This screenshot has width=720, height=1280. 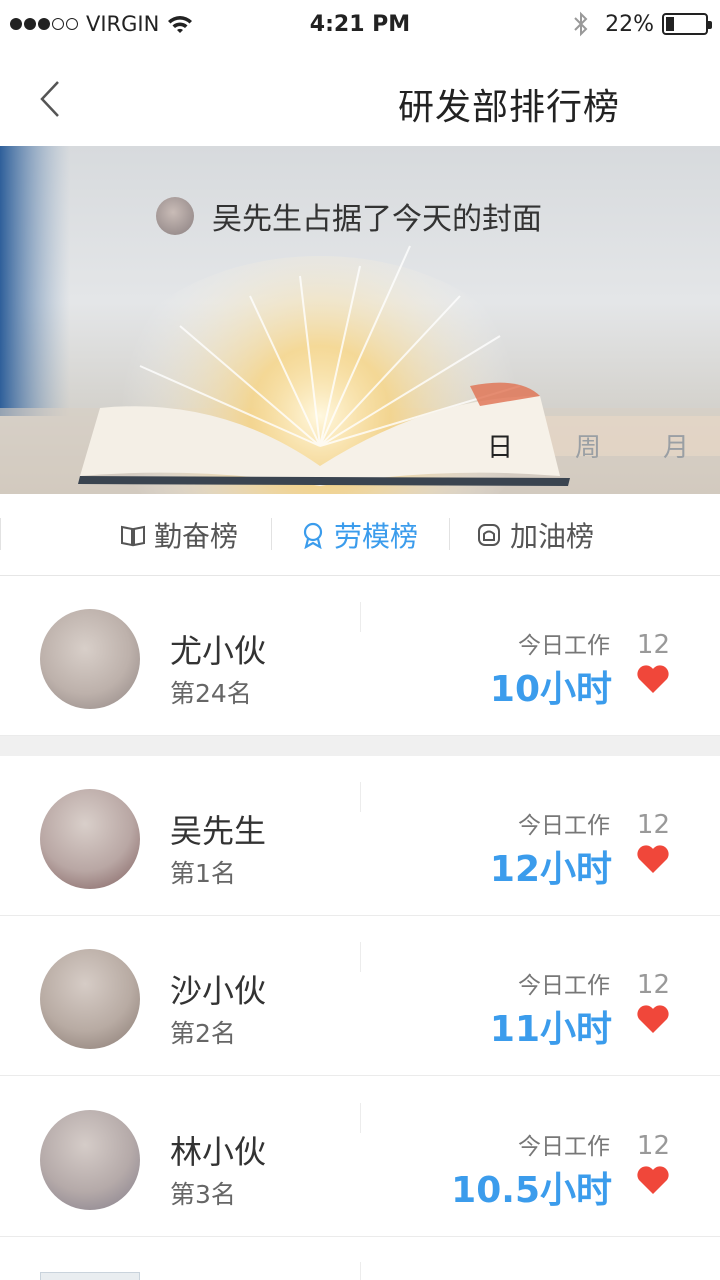 What do you see at coordinates (218, 991) in the screenshot?
I see `user-name: 沙小伙` at bounding box center [218, 991].